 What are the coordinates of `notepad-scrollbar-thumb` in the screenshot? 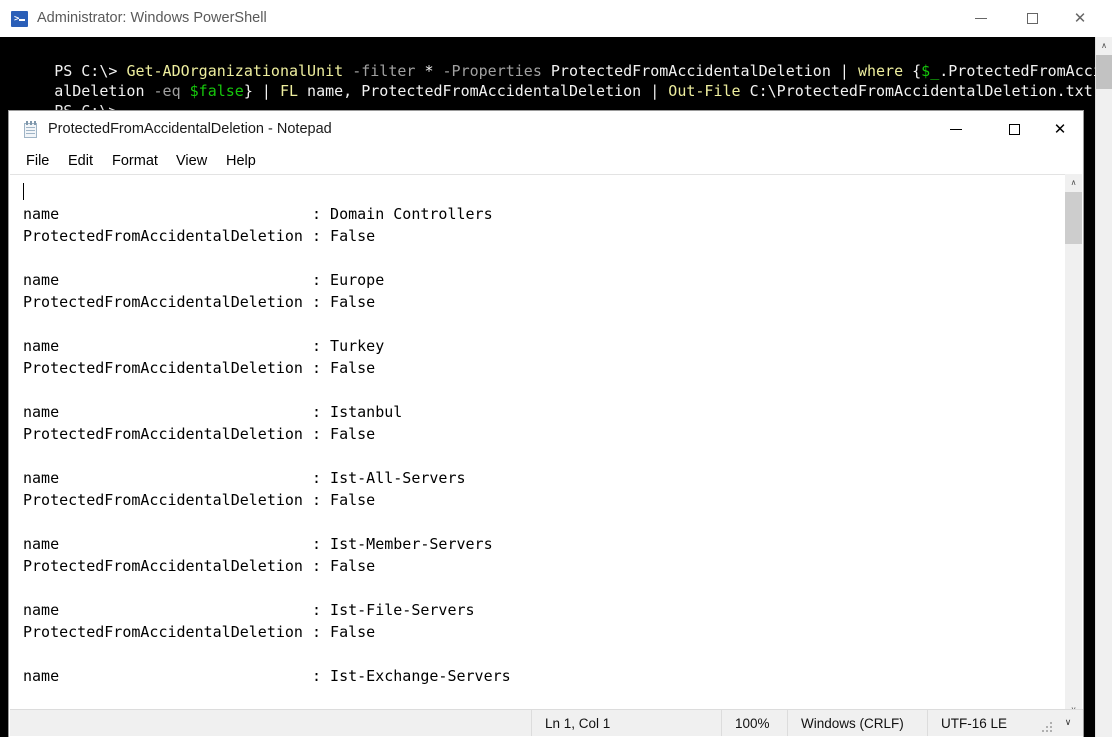 It's located at (1073, 218).